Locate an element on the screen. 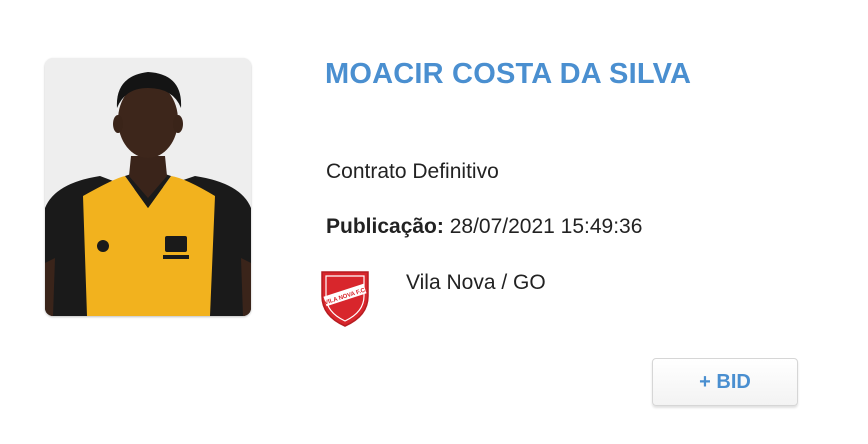  bid-button: + BID is located at coordinates (725, 382).